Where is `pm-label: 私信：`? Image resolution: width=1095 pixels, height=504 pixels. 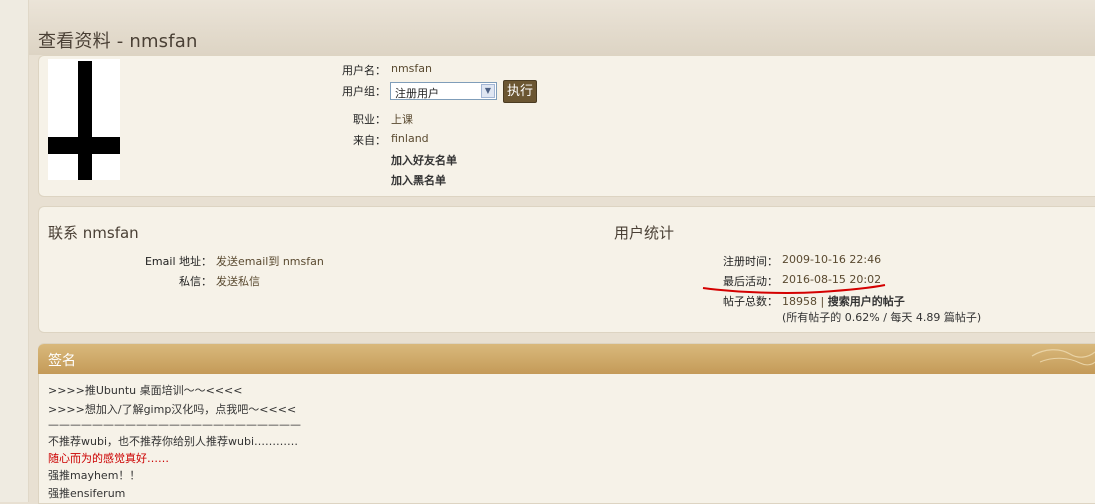 pm-label: 私信： is located at coordinates (195, 281).